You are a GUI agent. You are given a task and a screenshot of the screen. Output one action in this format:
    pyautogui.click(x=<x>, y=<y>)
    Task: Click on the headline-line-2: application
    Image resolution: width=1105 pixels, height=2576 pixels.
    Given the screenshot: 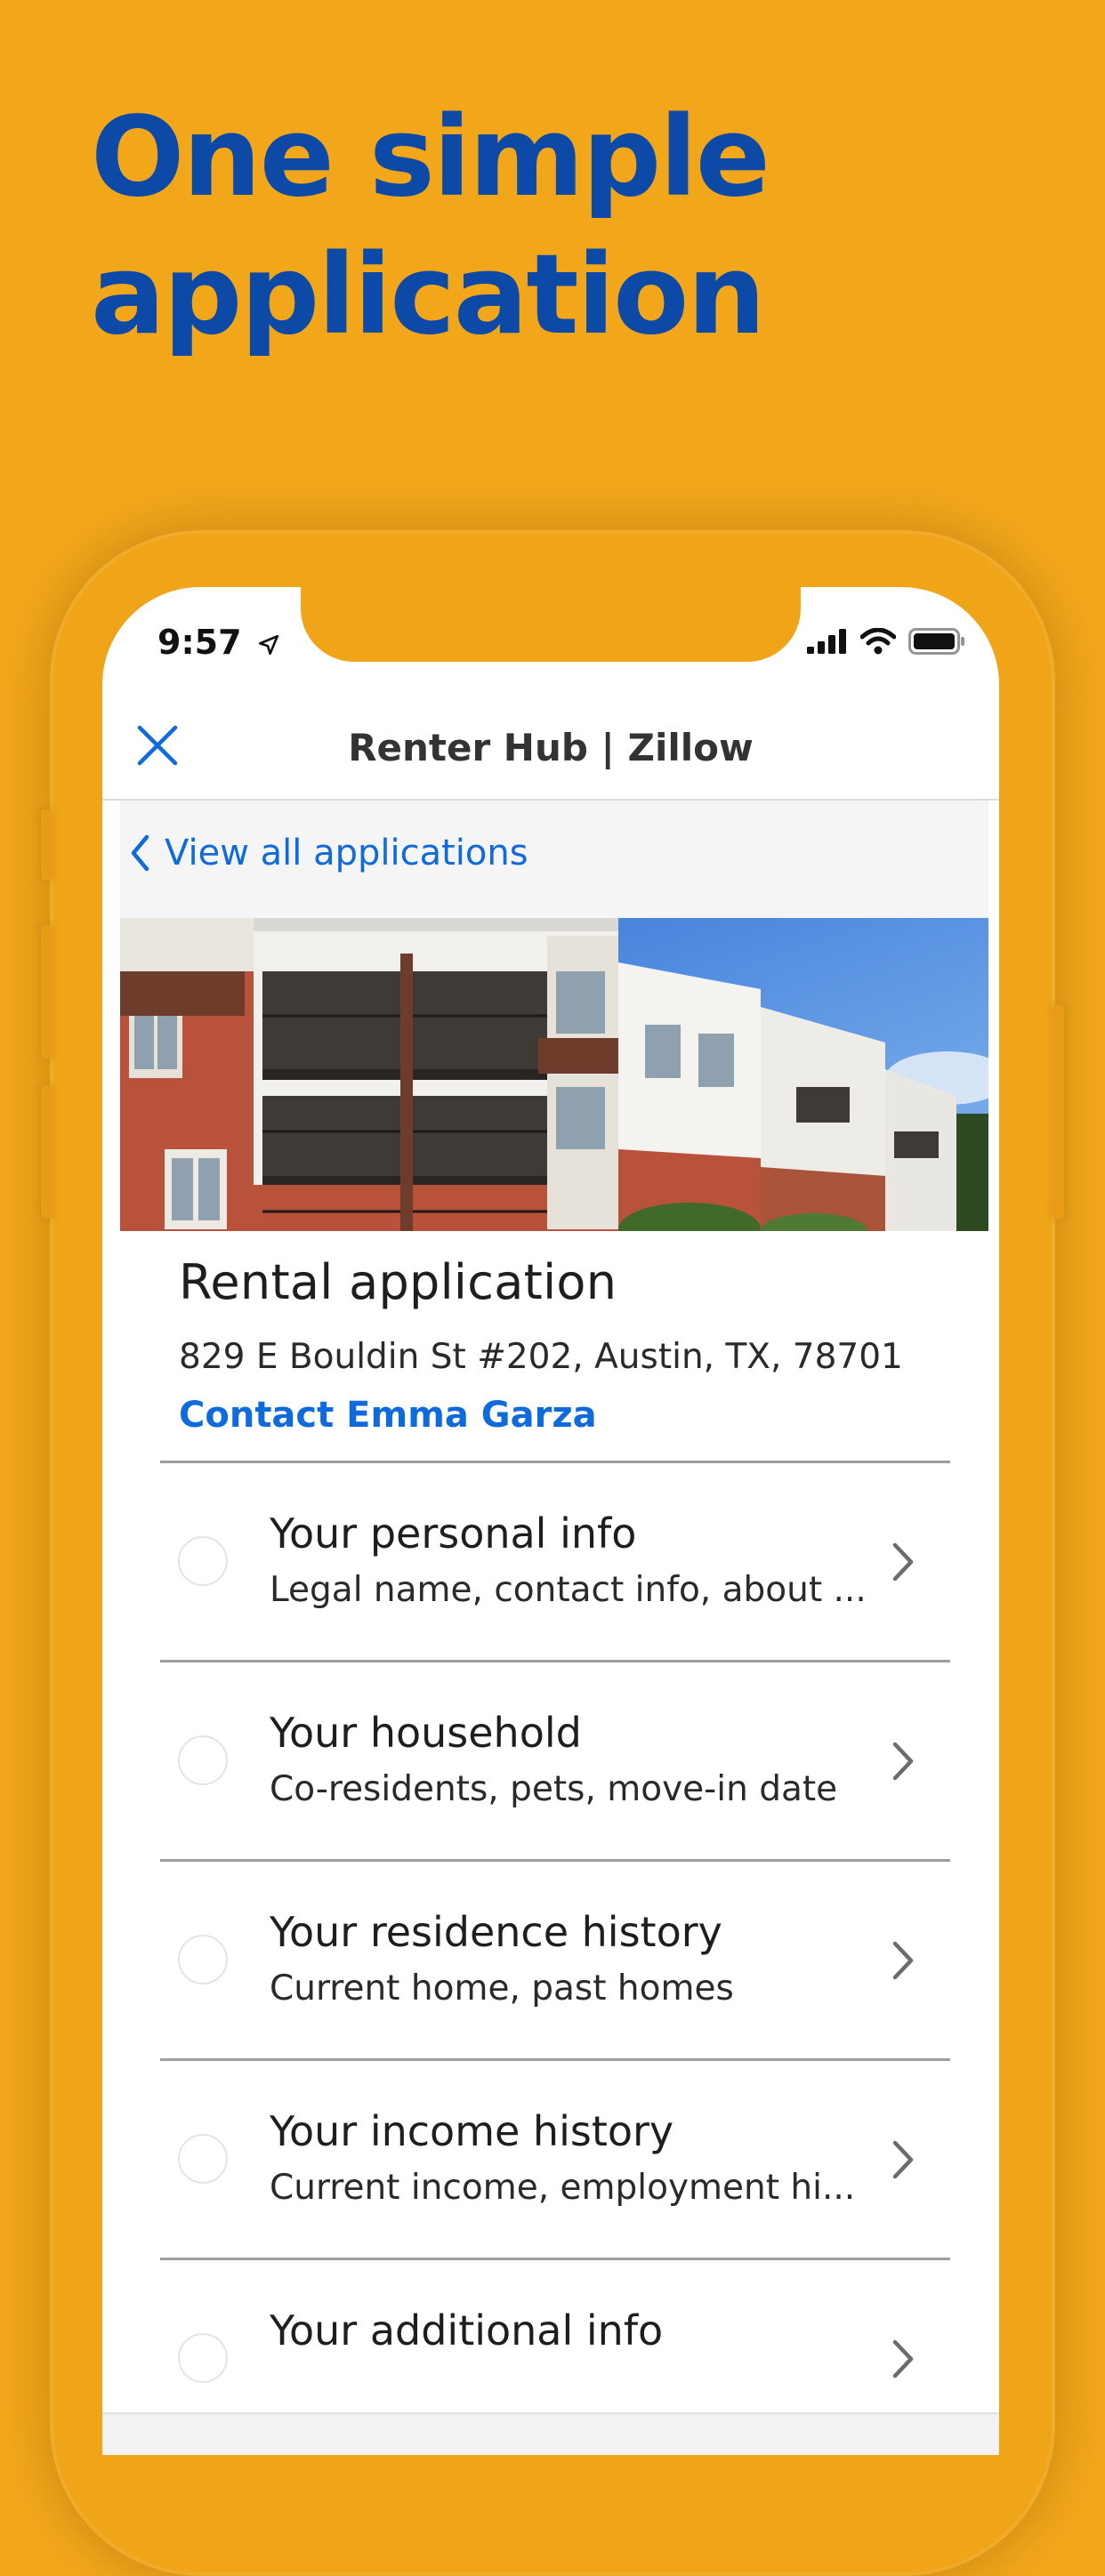 What is the action you would take?
    pyautogui.click(x=428, y=295)
    